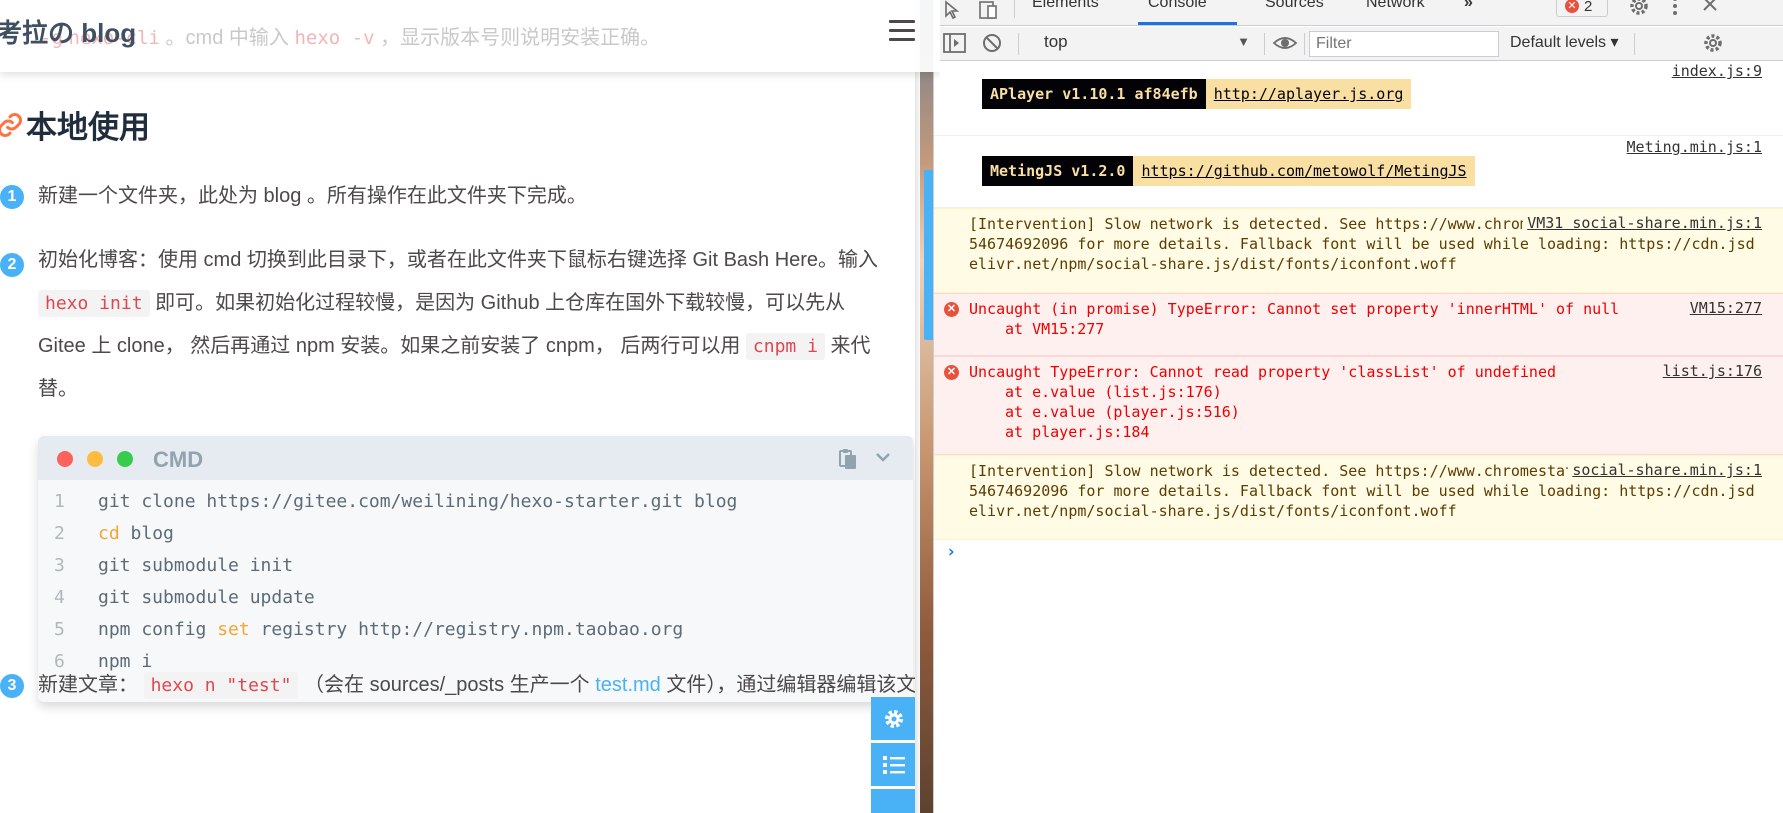  Describe the element at coordinates (1149, 44) in the screenshot. I see `context-select: top ▼` at that location.